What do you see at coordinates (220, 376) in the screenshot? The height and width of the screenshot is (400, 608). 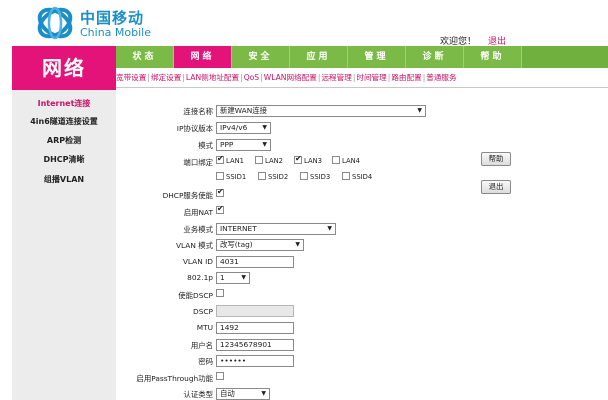 I see `passthrough-checkbox` at bounding box center [220, 376].